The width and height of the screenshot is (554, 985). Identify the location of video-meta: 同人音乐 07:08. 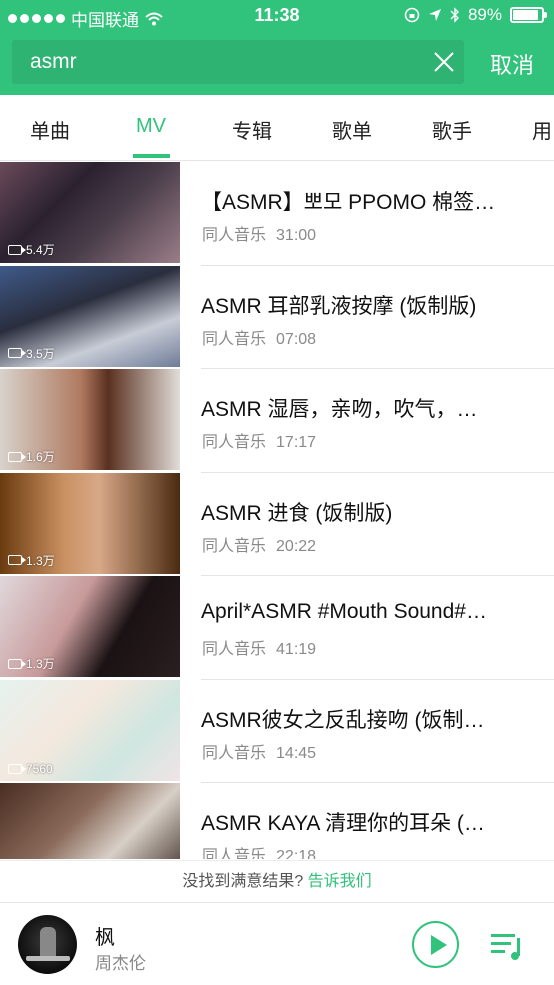
(259, 337).